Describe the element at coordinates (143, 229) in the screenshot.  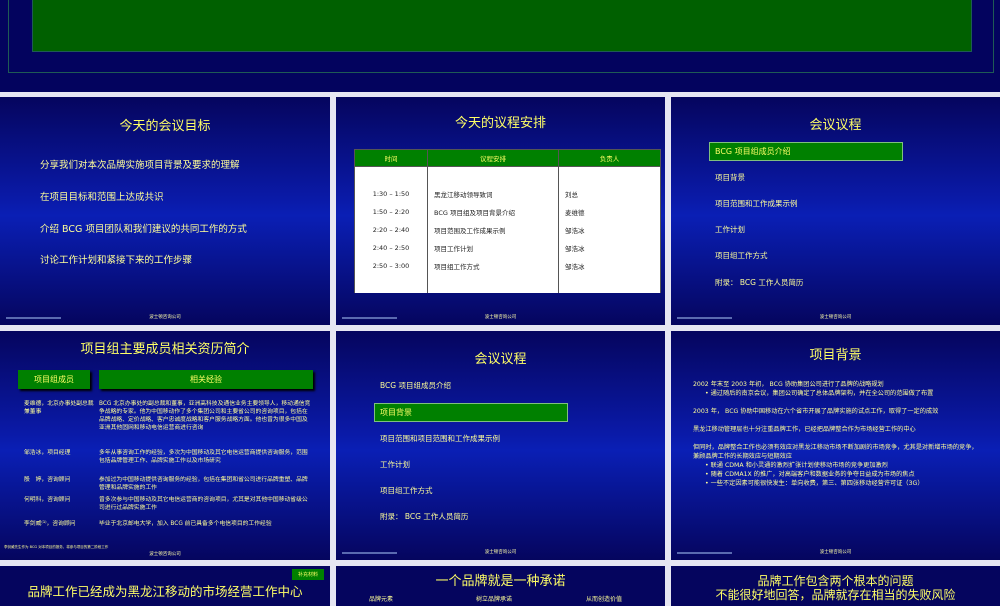
I see `goal-item: 介绍 BCG 项目团队和我们建议的共同工作的方式` at that location.